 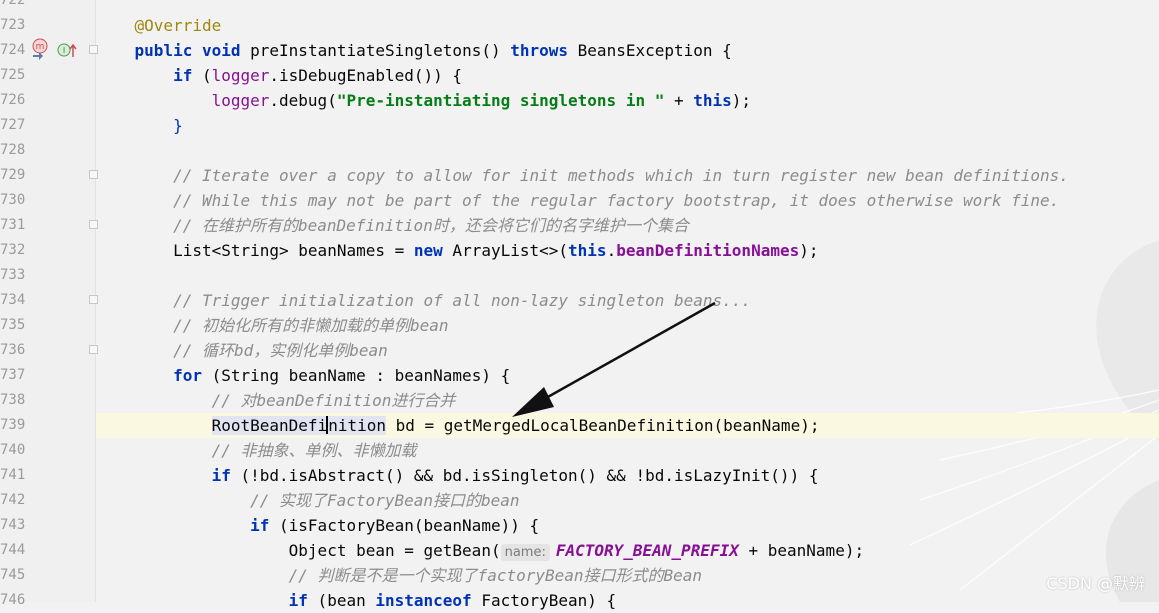 I want to click on code-text: .debug(, so click(x=303, y=100).